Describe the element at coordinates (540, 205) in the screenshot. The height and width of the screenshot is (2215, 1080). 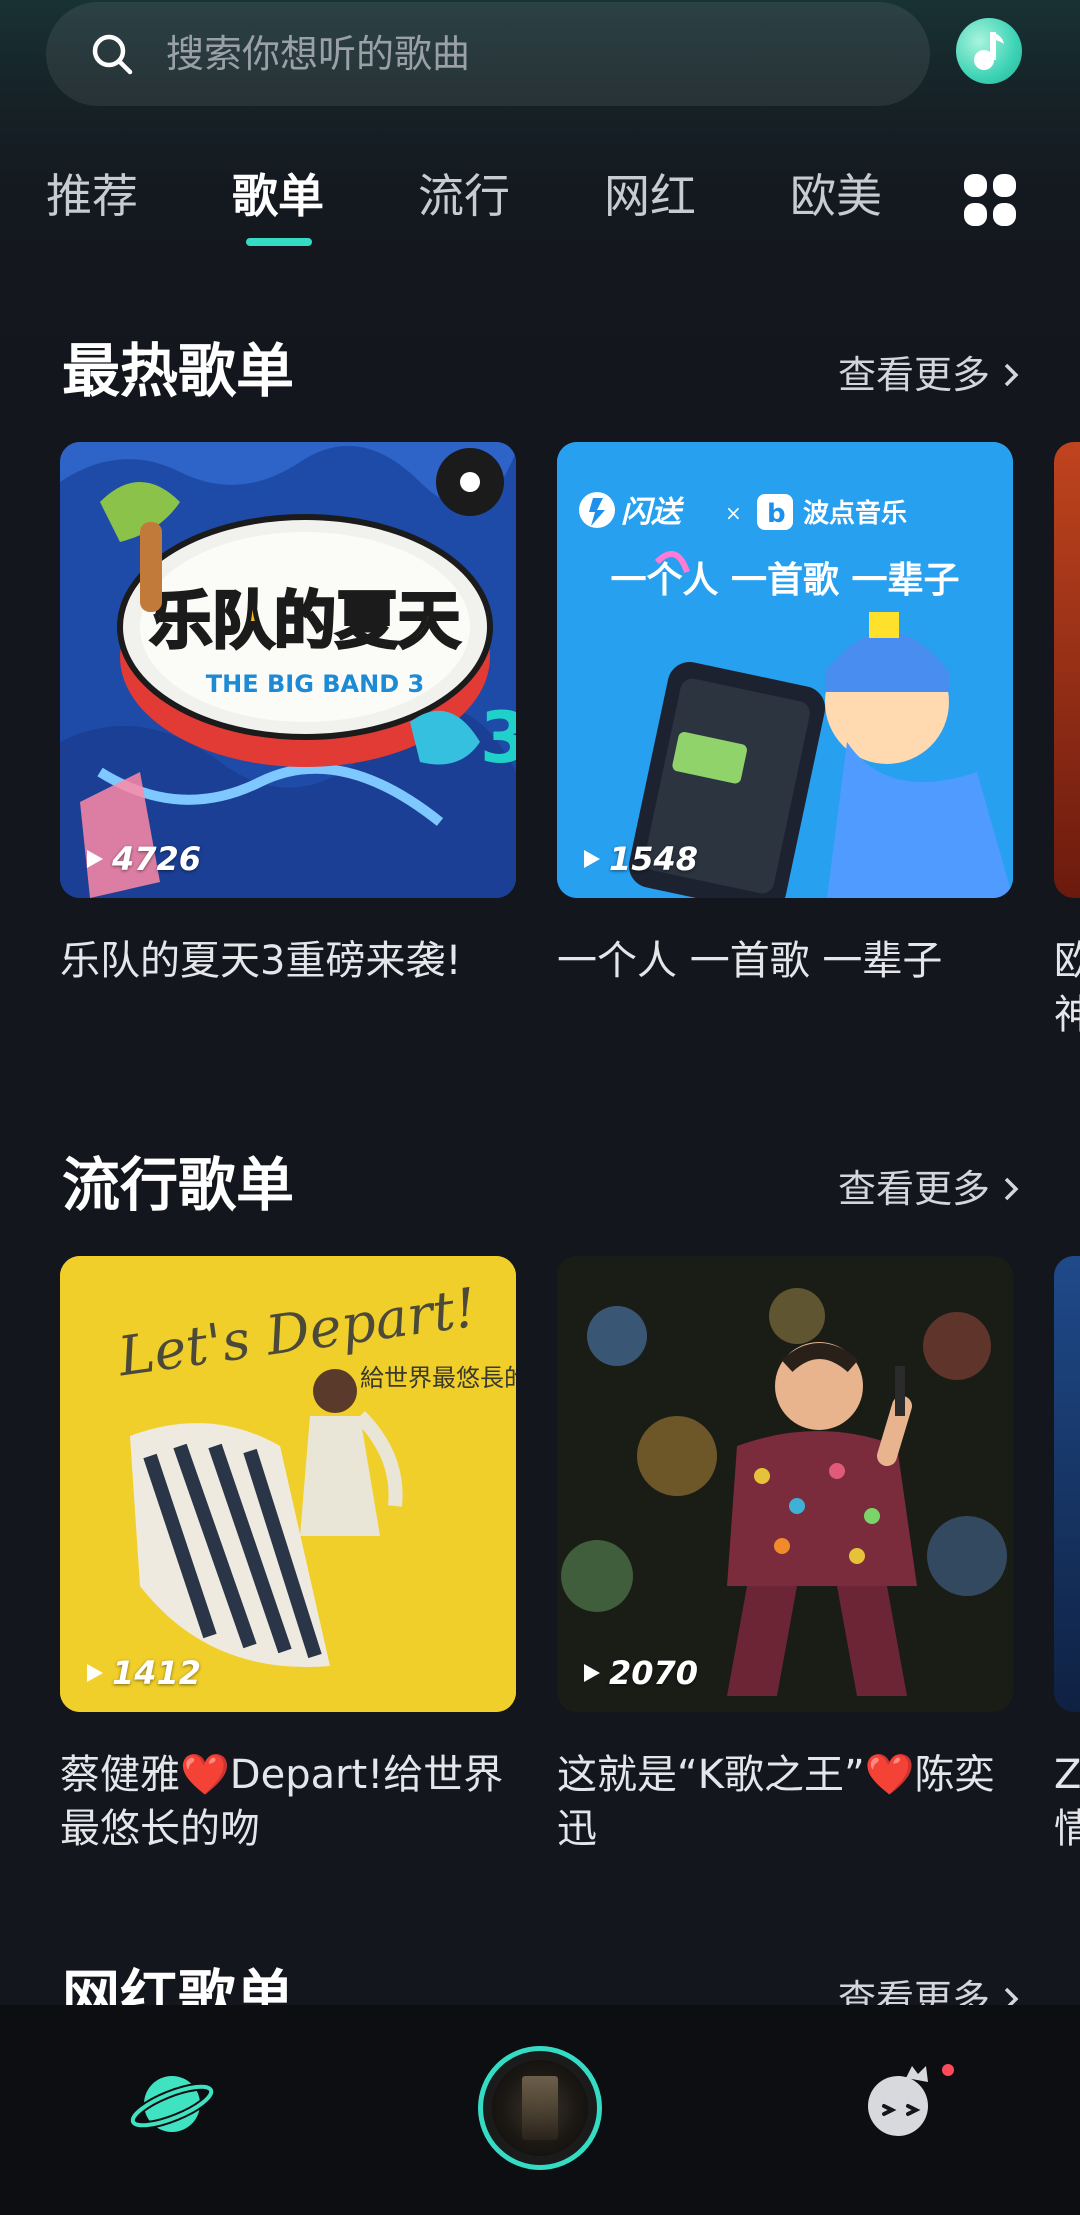
I see `category-tabs: 推荐 歌单 流行 网红 欧美` at that location.